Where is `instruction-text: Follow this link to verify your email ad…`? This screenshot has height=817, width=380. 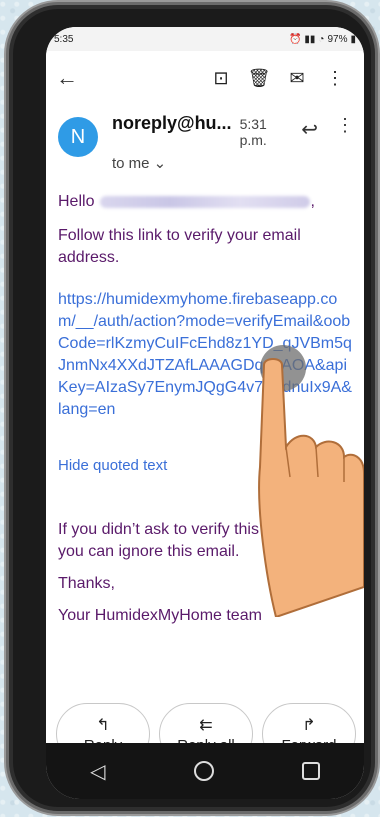
instruction-text: Follow this link to verify your email ad… is located at coordinates (179, 246).